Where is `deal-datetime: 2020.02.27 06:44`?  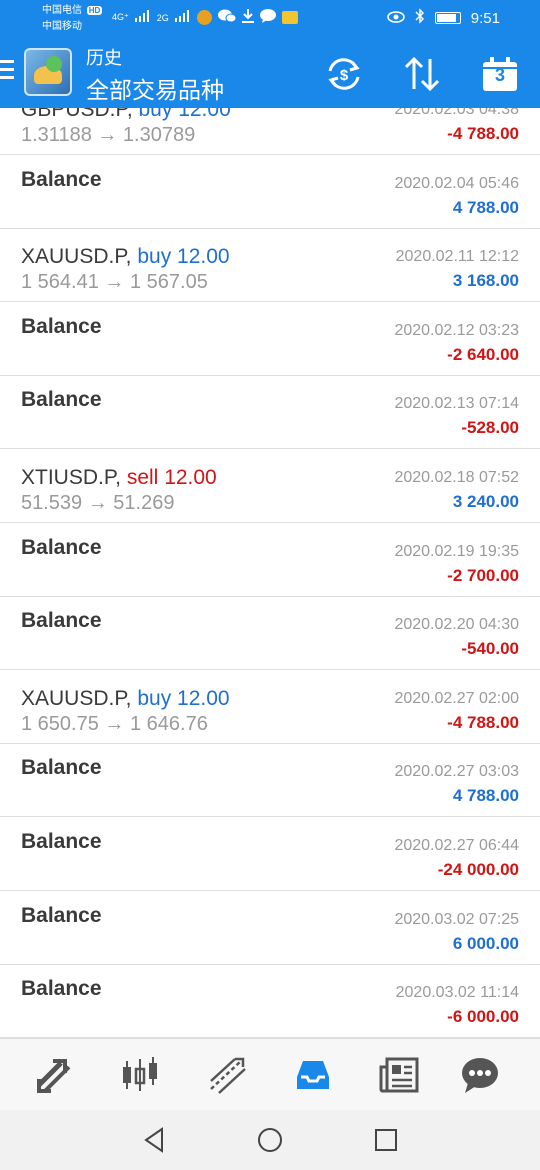
deal-datetime: 2020.02.27 06:44 is located at coordinates (456, 845).